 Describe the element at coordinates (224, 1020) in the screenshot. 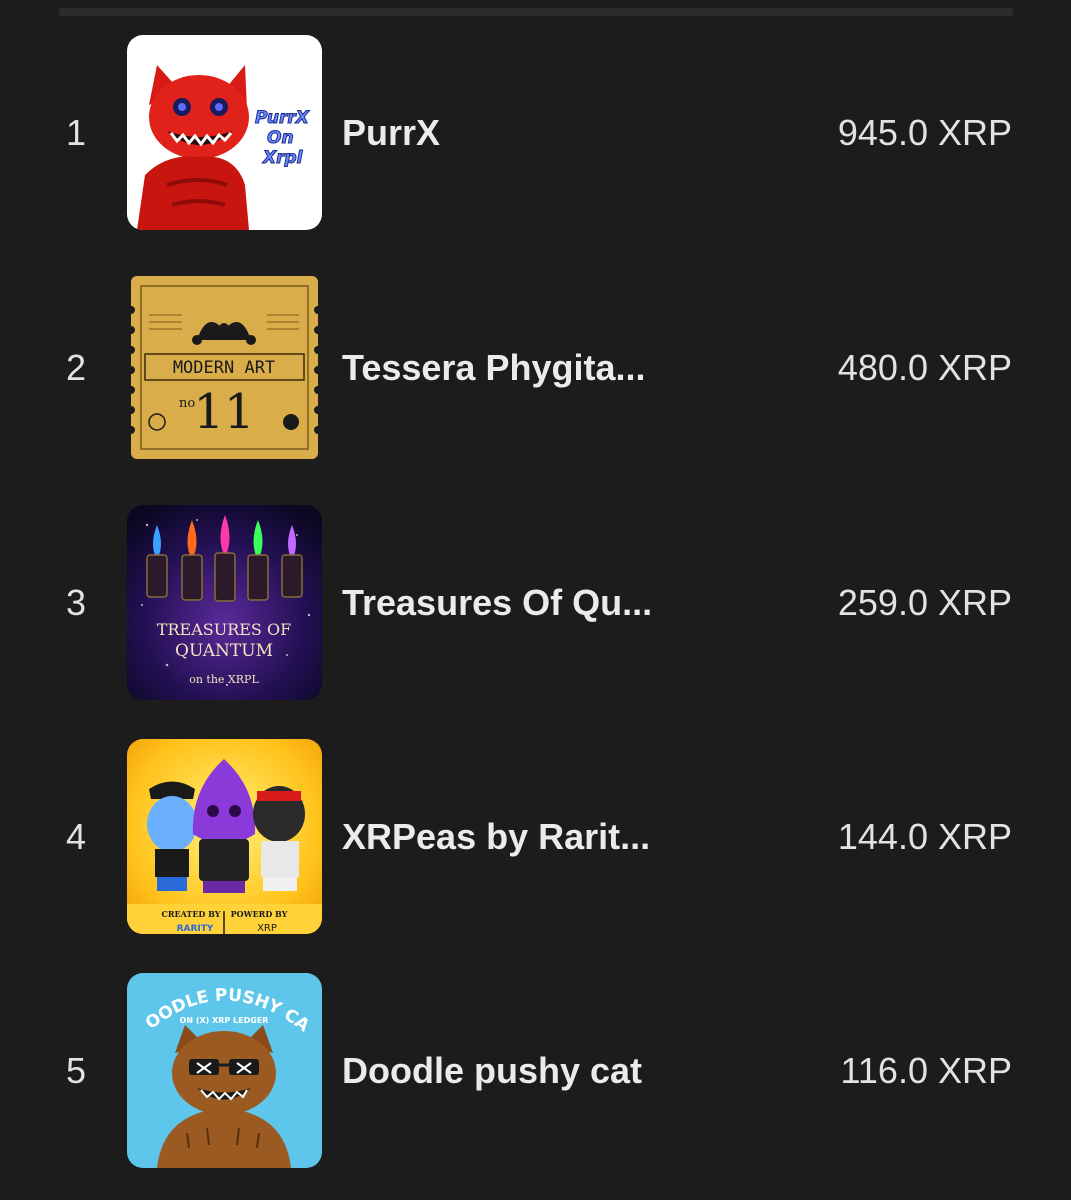

I see `thumbnail-text: ON (X) XRP LEDGER` at that location.